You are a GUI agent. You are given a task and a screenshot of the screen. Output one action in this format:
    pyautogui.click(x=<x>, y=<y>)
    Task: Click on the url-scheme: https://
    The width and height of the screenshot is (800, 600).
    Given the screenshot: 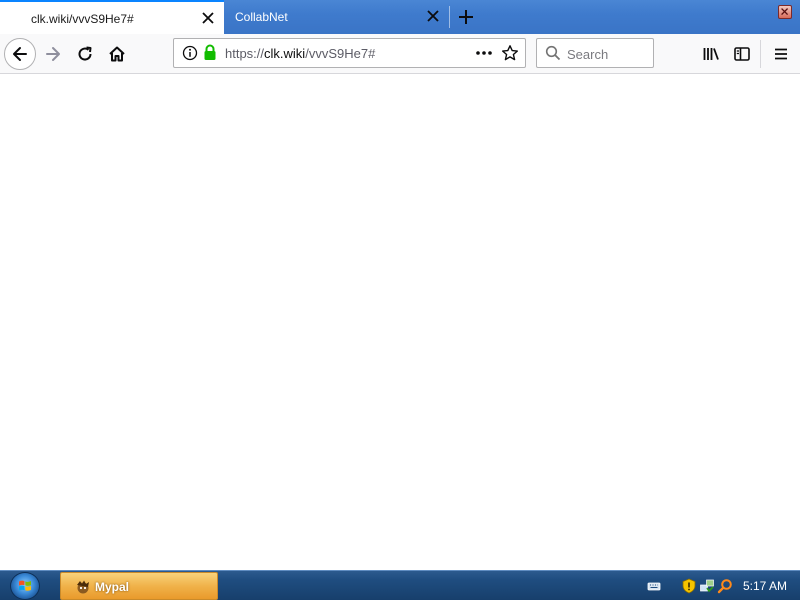 What is the action you would take?
    pyautogui.click(x=245, y=53)
    